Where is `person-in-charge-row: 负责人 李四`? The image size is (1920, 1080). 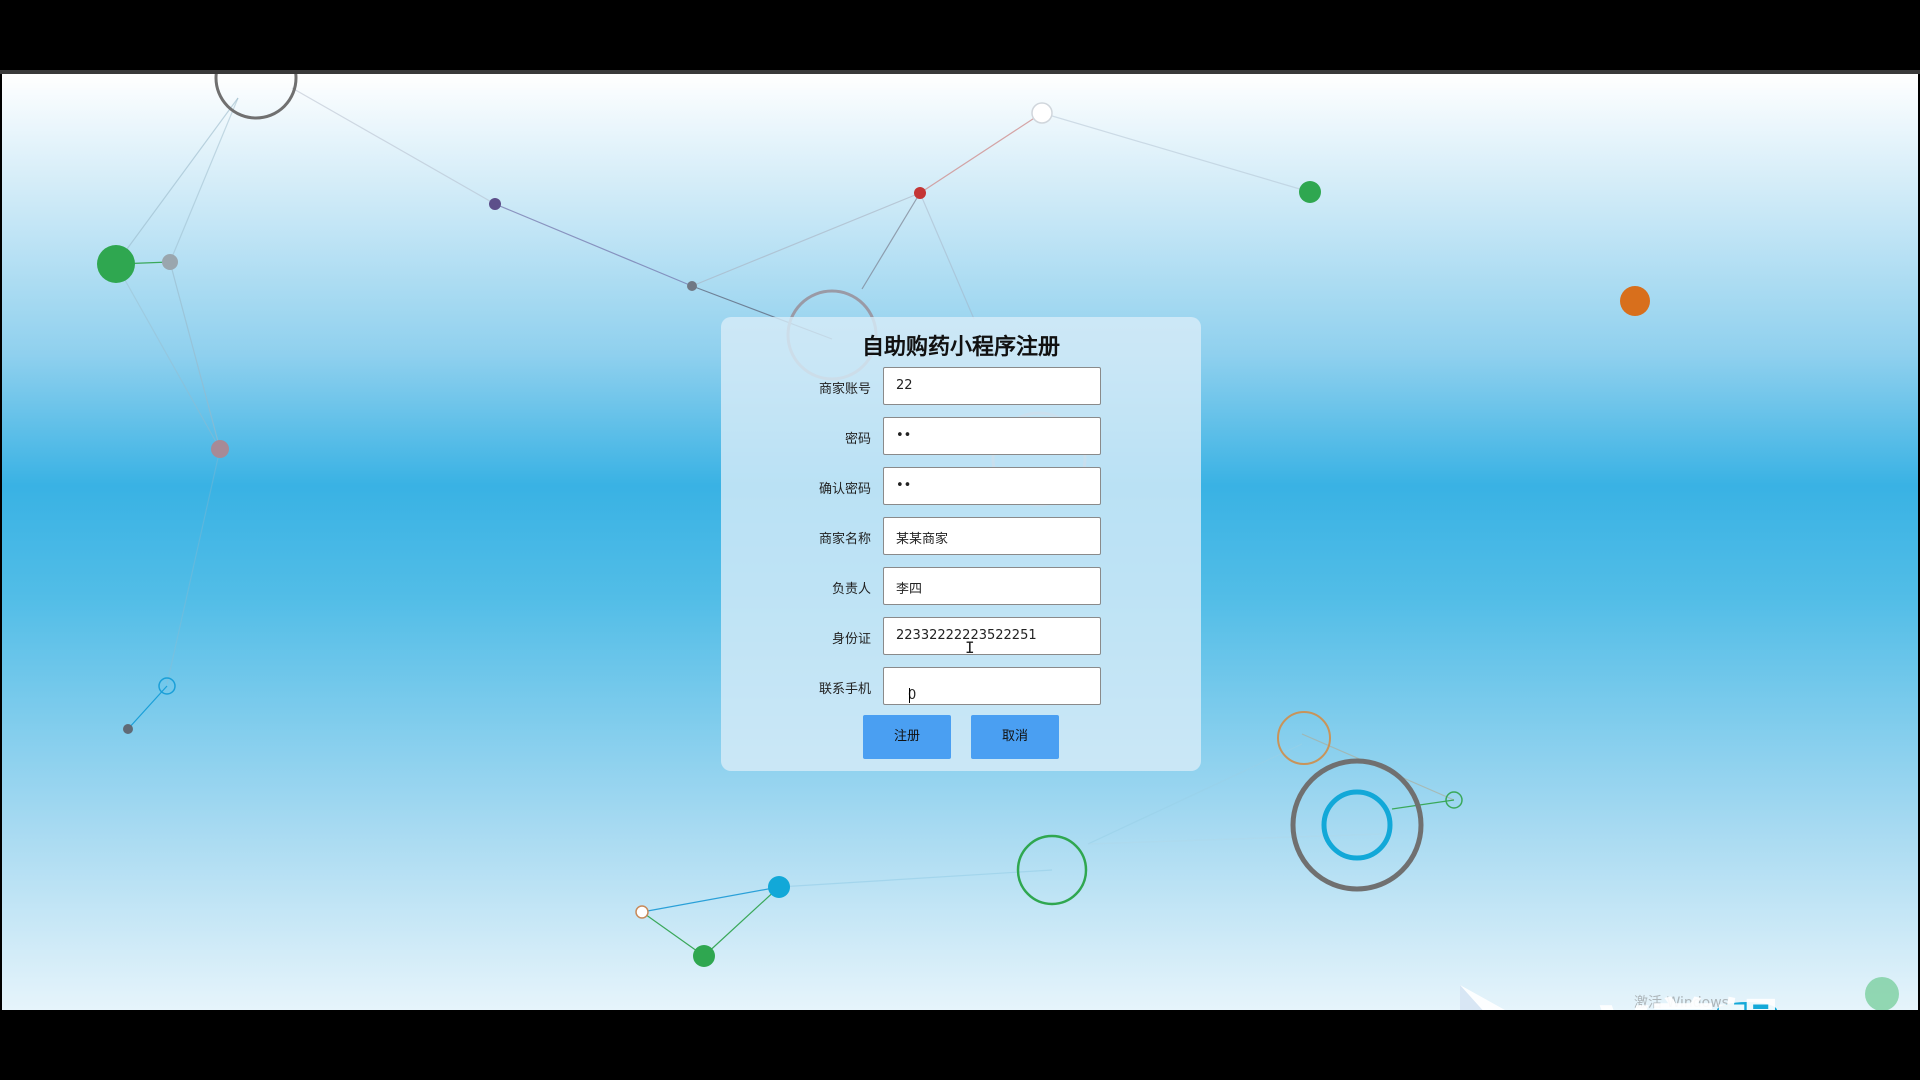
person-in-charge-row: 负责人 李四 is located at coordinates (961, 587).